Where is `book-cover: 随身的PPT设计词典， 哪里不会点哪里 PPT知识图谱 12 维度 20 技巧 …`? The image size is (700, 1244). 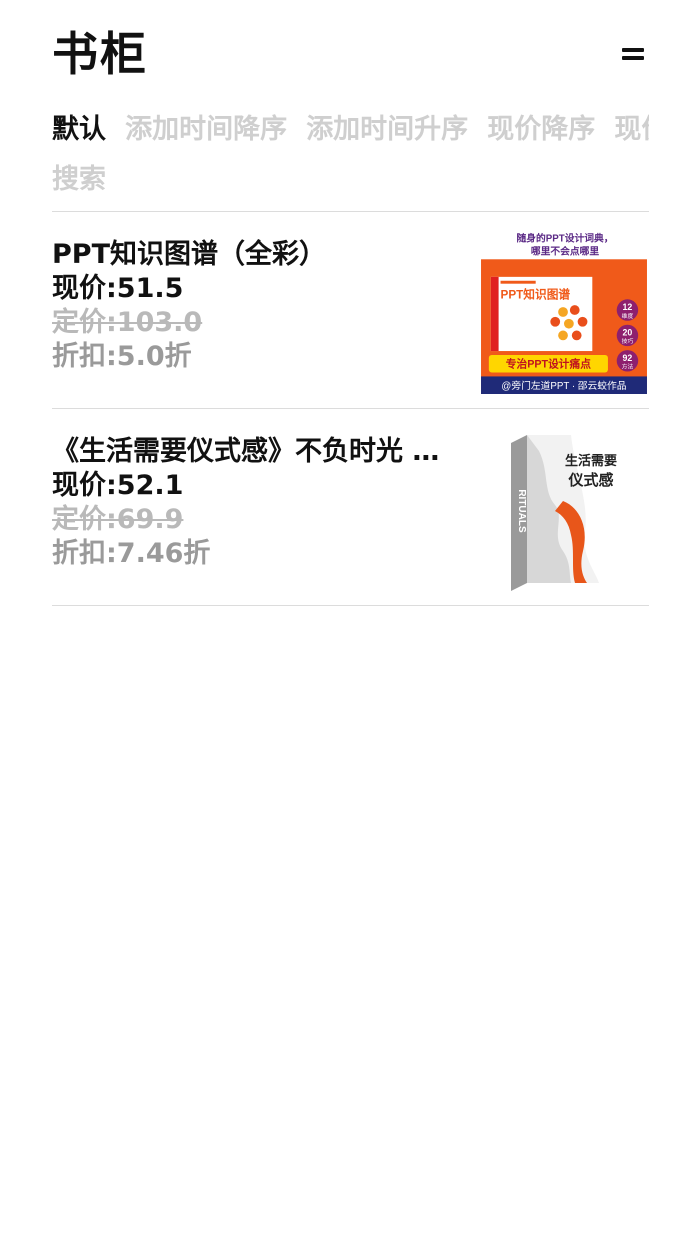 book-cover: 随身的PPT设计词典， 哪里不会点哪里 PPT知识图谱 12 维度 20 技巧 … is located at coordinates (564, 312).